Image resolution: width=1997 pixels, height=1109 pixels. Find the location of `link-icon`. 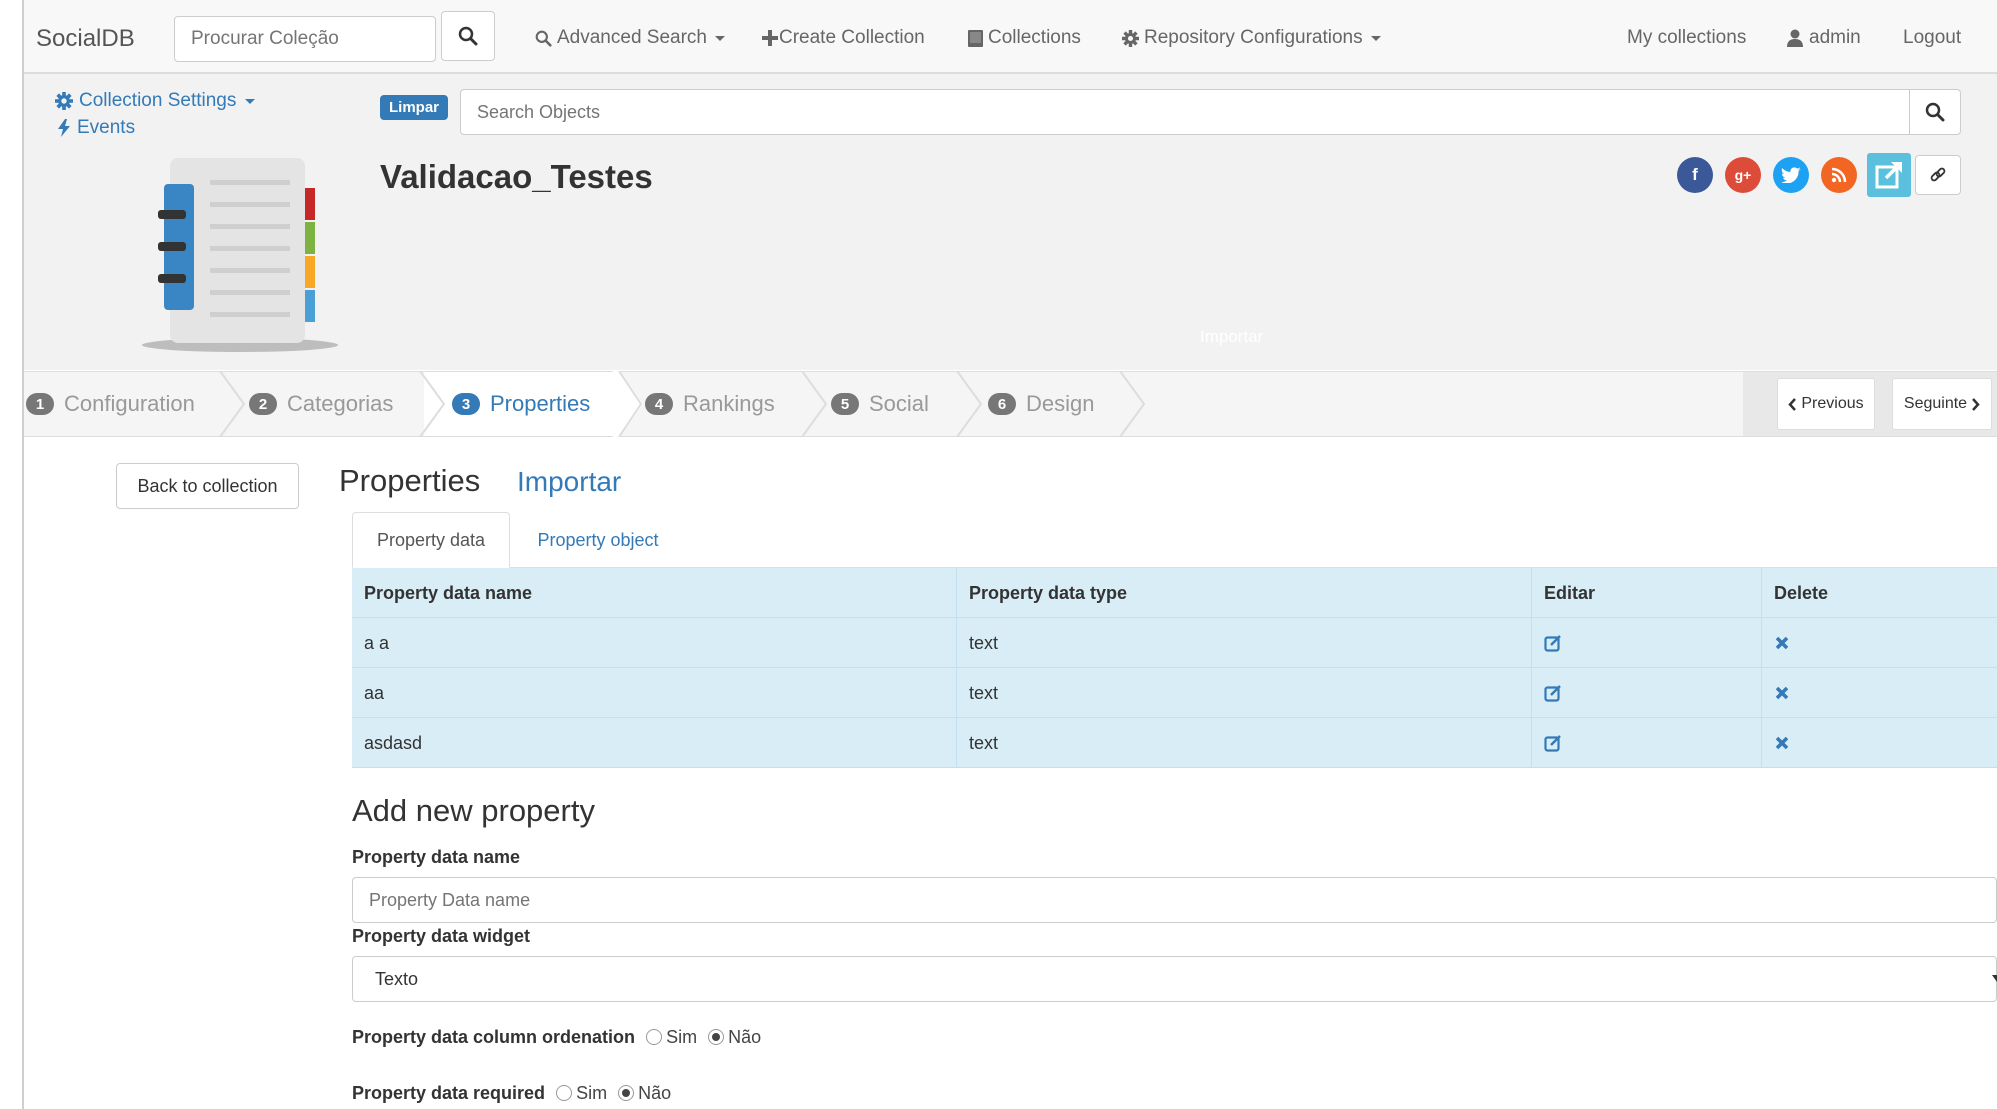

link-icon is located at coordinates (1938, 174).